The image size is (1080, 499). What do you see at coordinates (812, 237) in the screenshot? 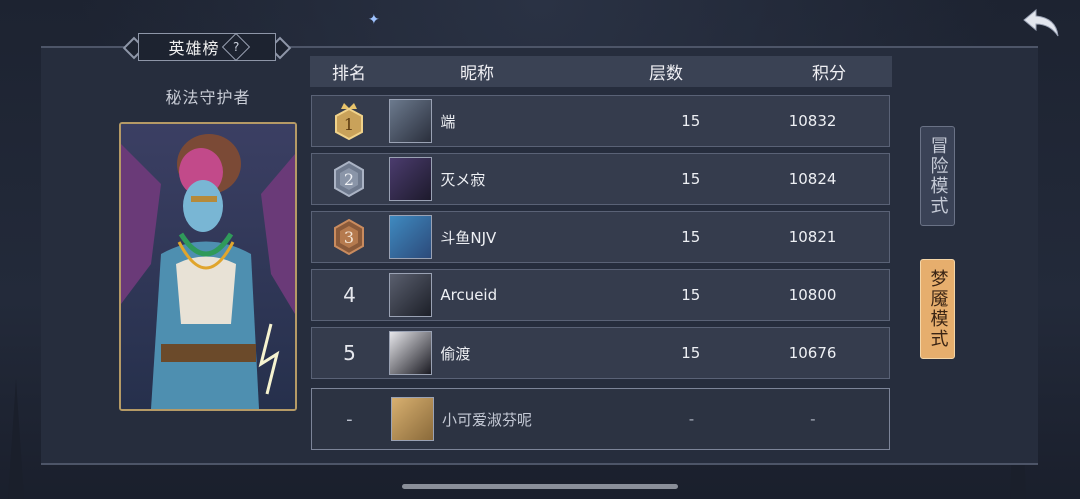
I see `score-value: 10821` at bounding box center [812, 237].